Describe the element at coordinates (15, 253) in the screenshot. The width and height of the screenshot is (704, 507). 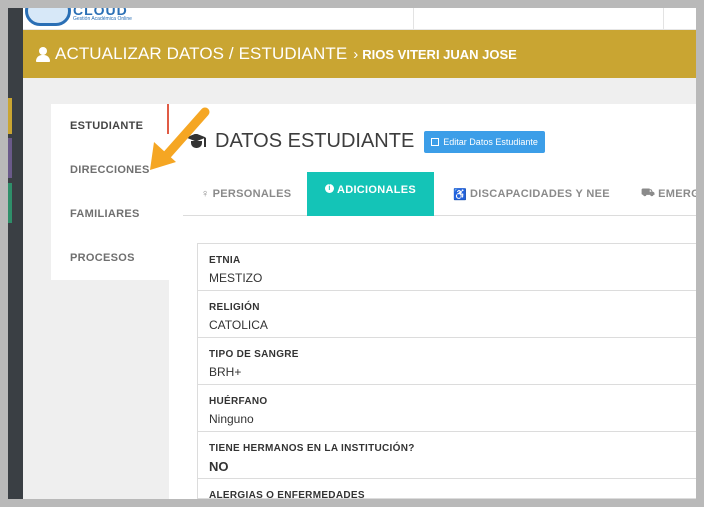
I see `left-sidebar-strip` at that location.